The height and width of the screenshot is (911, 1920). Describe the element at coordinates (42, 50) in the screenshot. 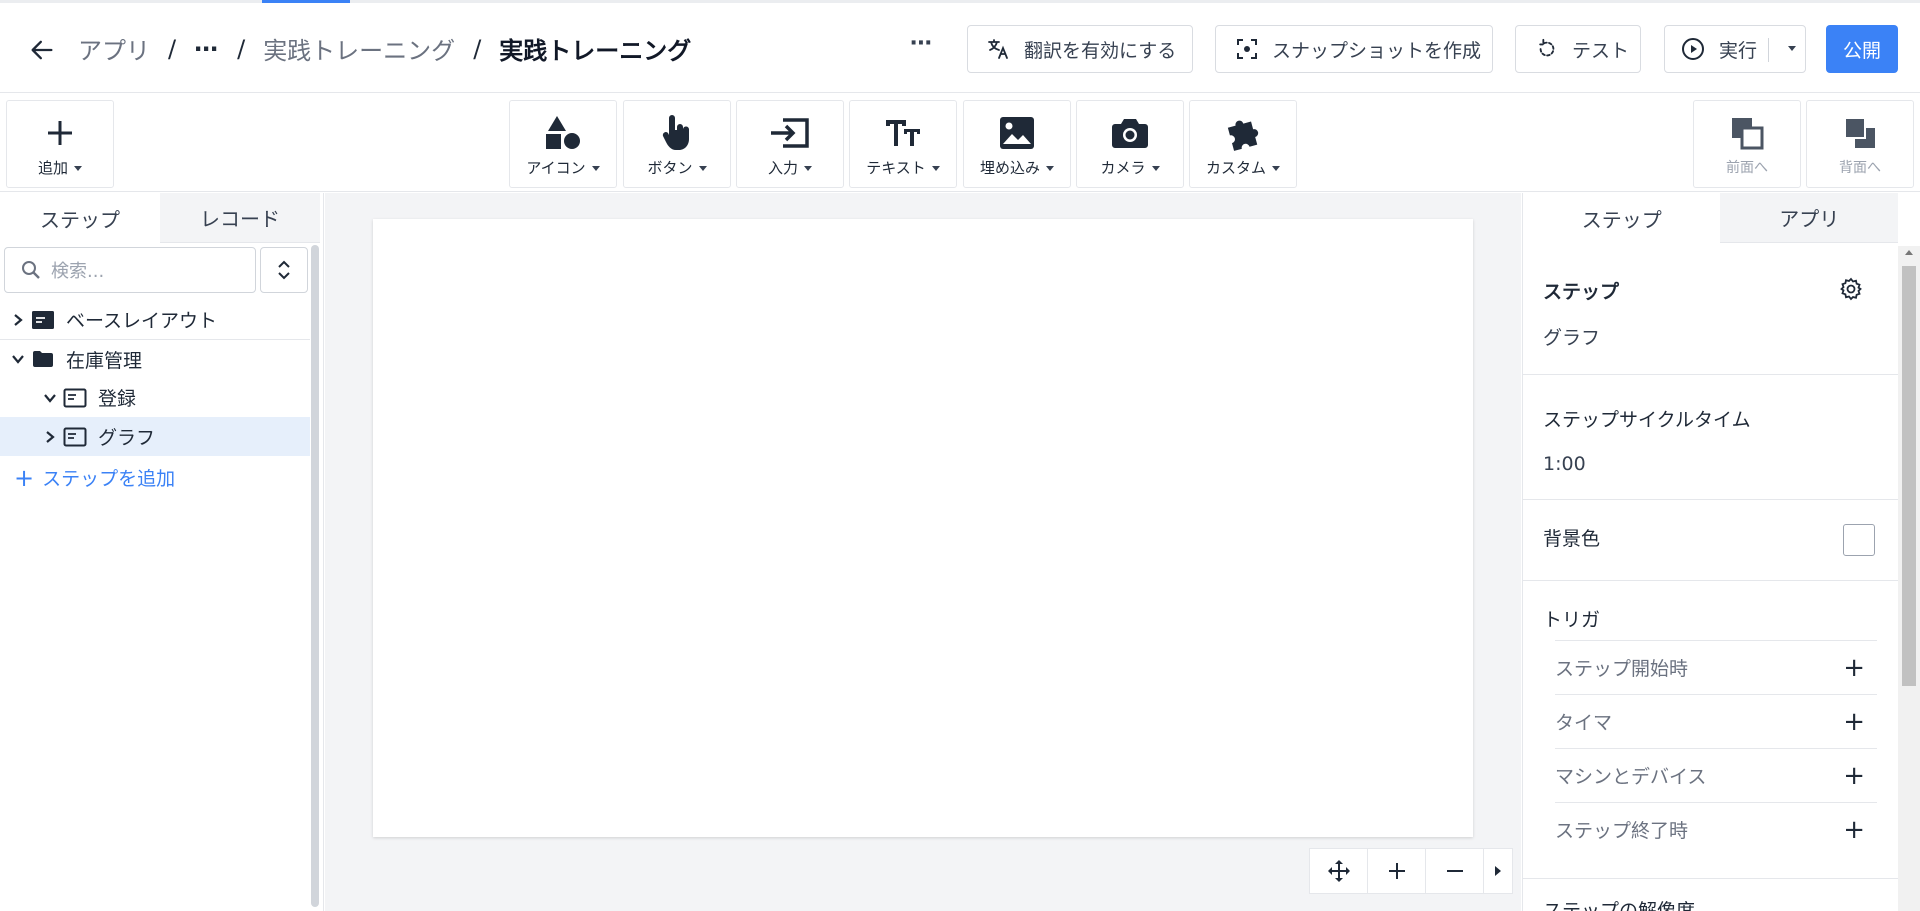

I see `back-arrow-icon` at that location.